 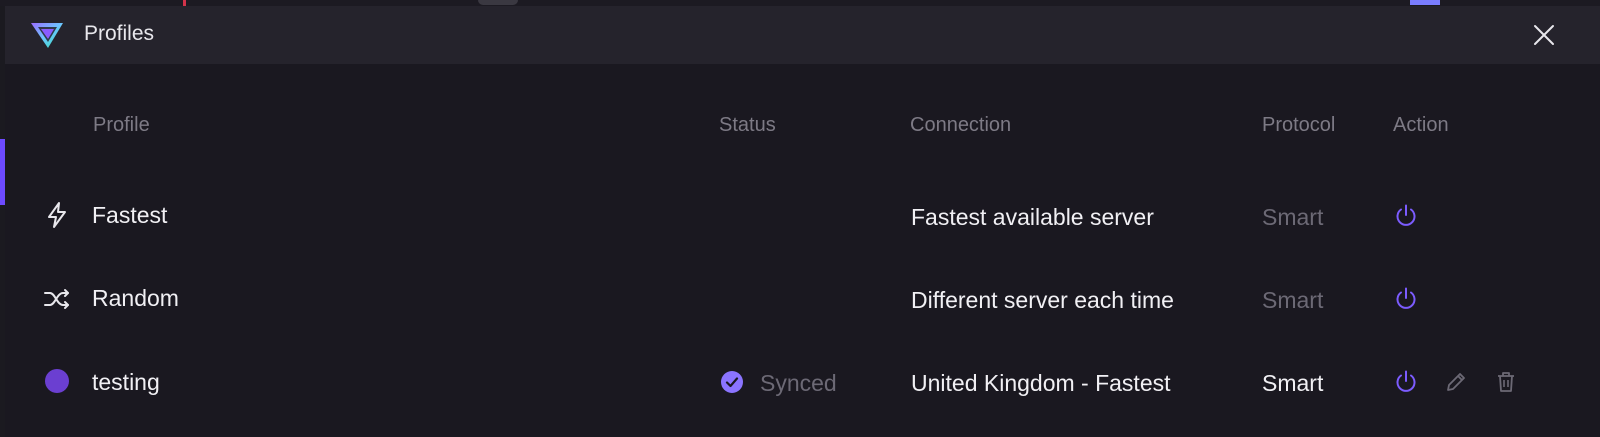 What do you see at coordinates (961, 125) in the screenshot?
I see `column-header-connection: Connection` at bounding box center [961, 125].